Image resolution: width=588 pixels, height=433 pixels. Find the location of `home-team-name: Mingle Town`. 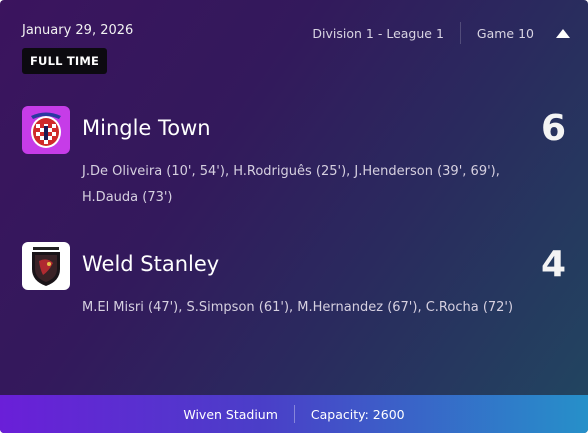

home-team-name: Mingle Town is located at coordinates (146, 128).